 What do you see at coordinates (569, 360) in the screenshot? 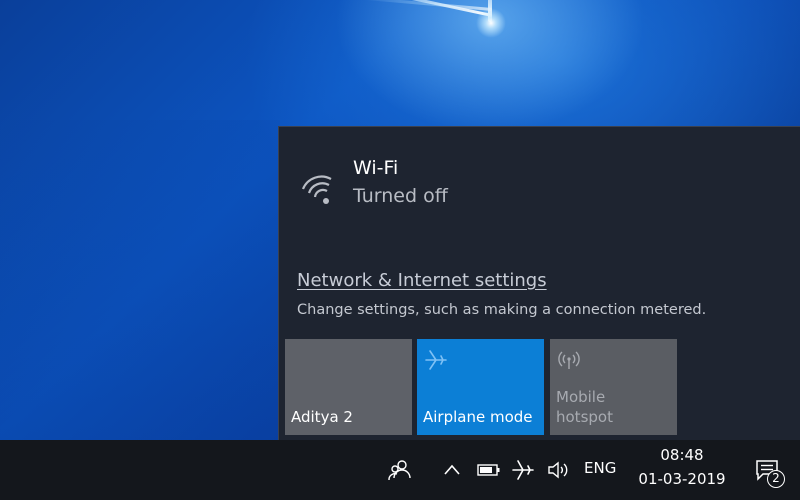
I see `hotspot-icon` at bounding box center [569, 360].